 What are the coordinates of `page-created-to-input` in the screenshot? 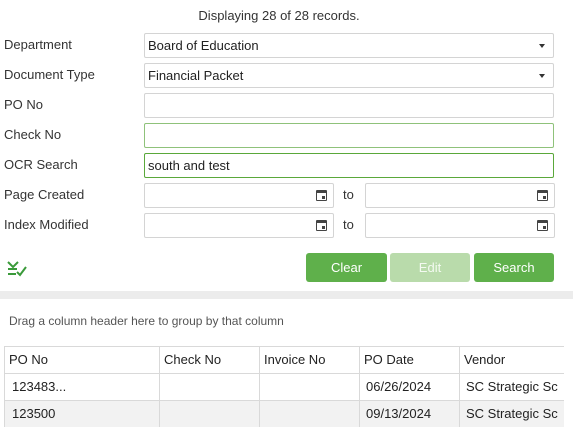 It's located at (460, 195).